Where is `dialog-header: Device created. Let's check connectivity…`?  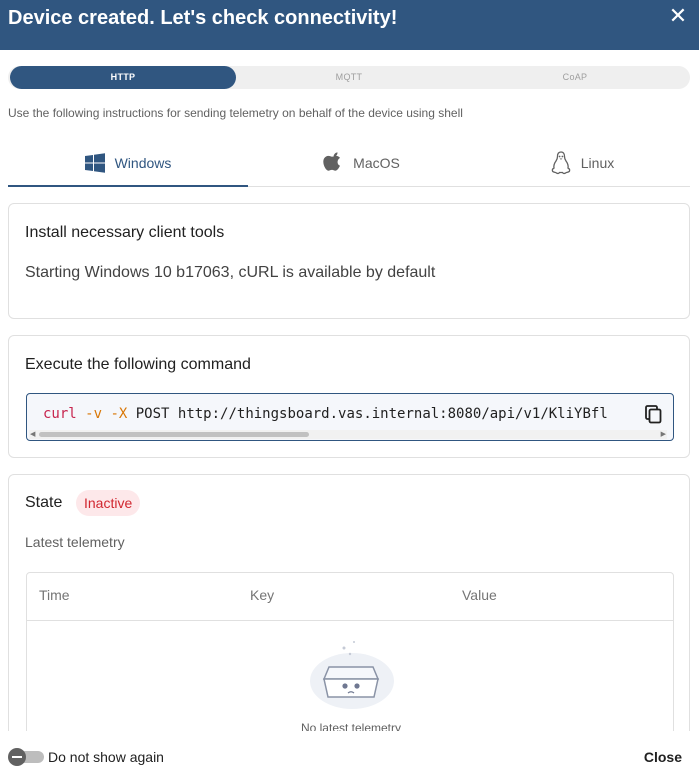 dialog-header: Device created. Let's check connectivity… is located at coordinates (349, 25).